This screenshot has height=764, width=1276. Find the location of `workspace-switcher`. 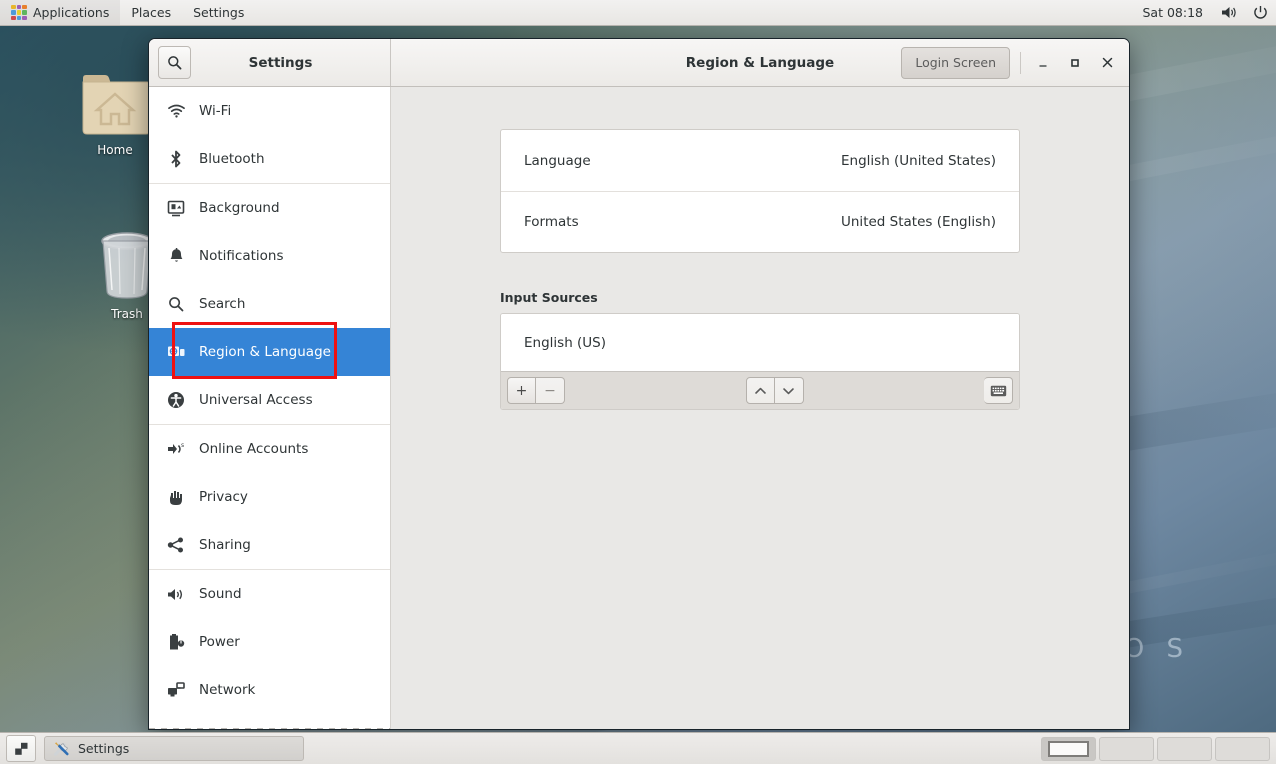

workspace-switcher is located at coordinates (1154, 748).